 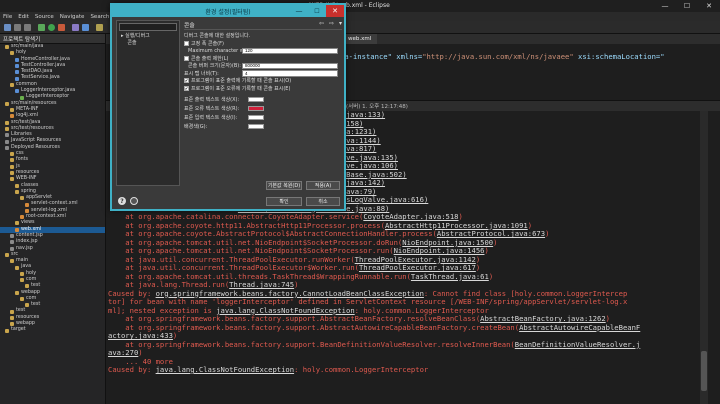 What do you see at coordinates (36, 305) in the screenshot?
I see `tree-item-label: test` at bounding box center [36, 305].